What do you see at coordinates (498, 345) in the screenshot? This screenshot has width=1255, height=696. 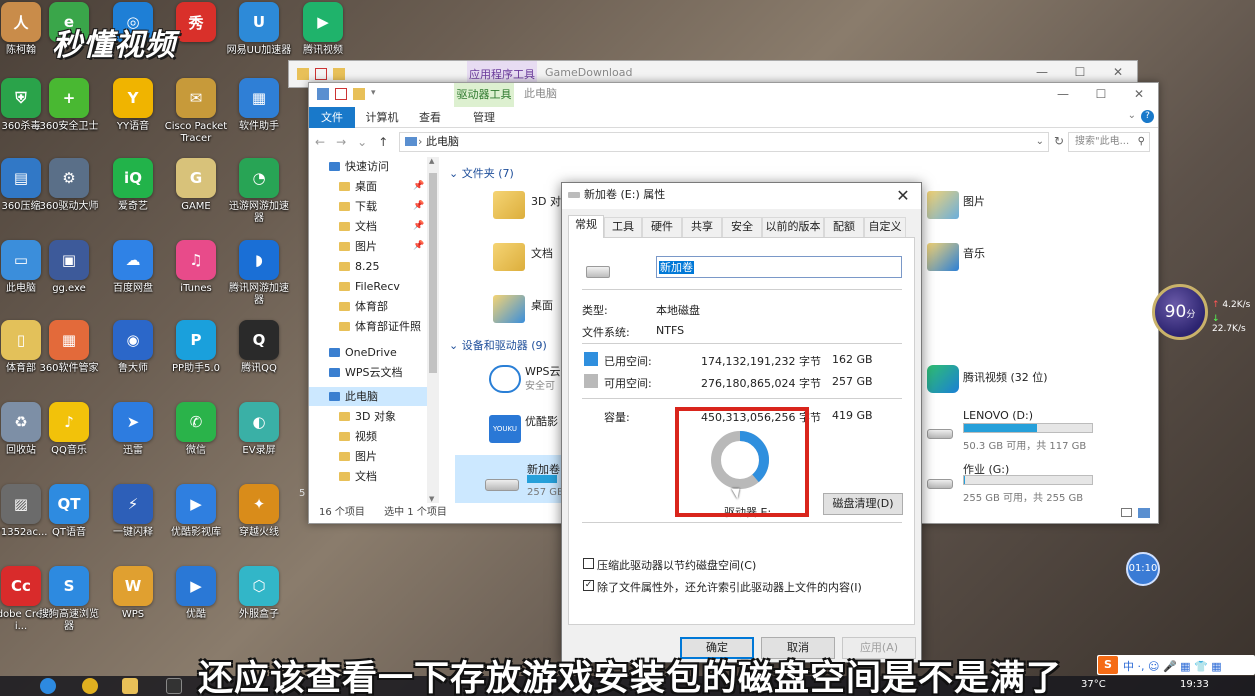 I see `devices-section-header: ⌄ 设备和驱动器 (9)` at bounding box center [498, 345].